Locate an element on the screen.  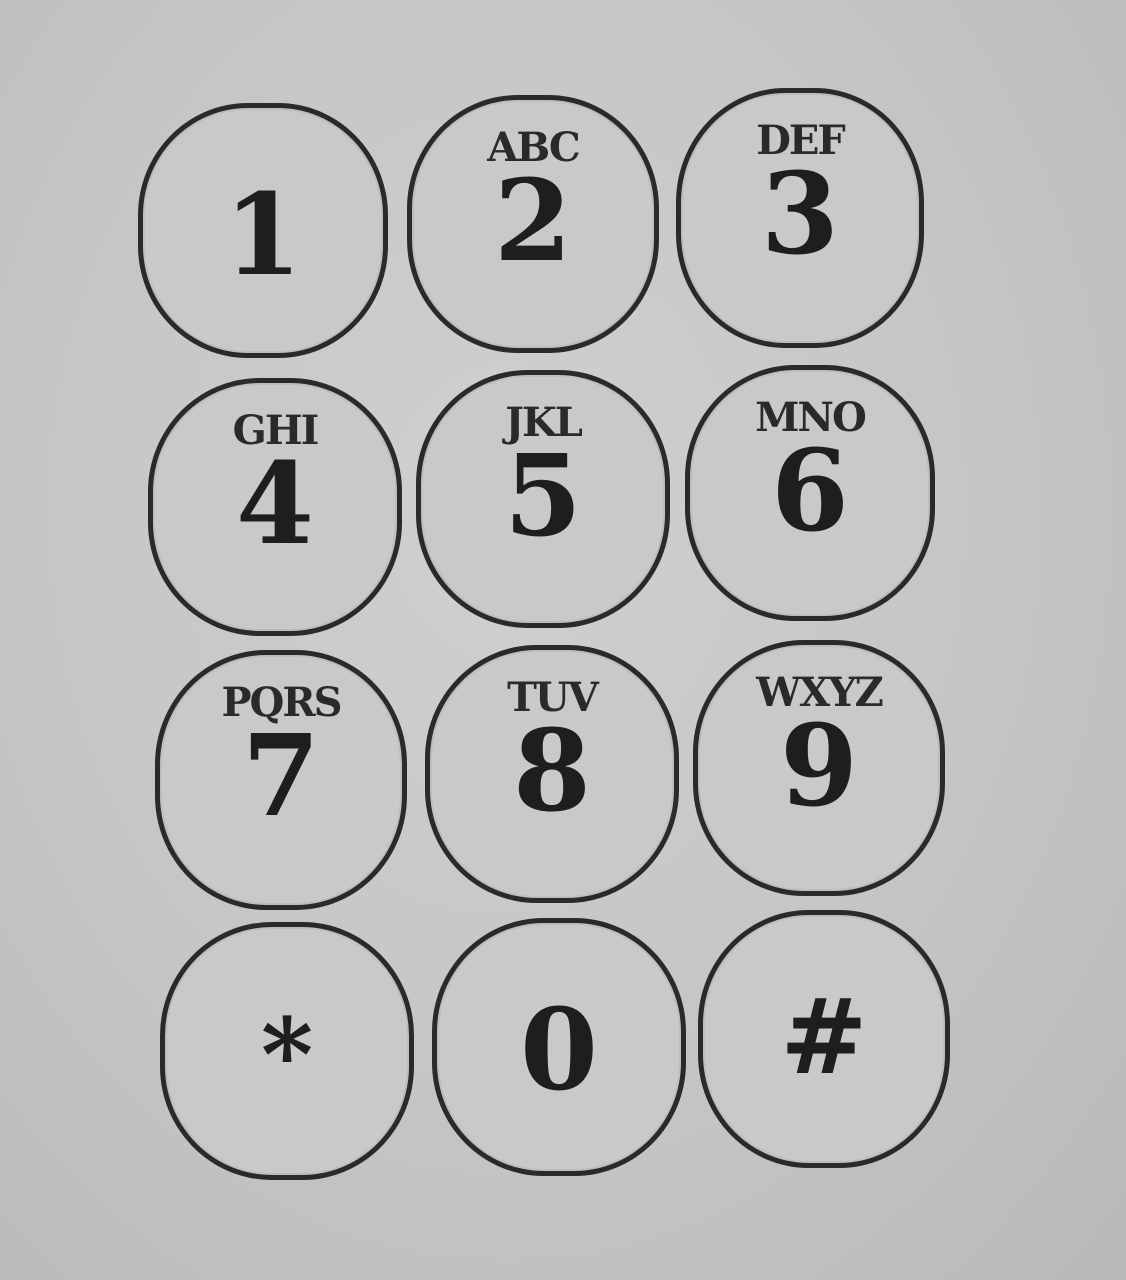
key-2: ABC 2 is located at coordinates (533, 224).